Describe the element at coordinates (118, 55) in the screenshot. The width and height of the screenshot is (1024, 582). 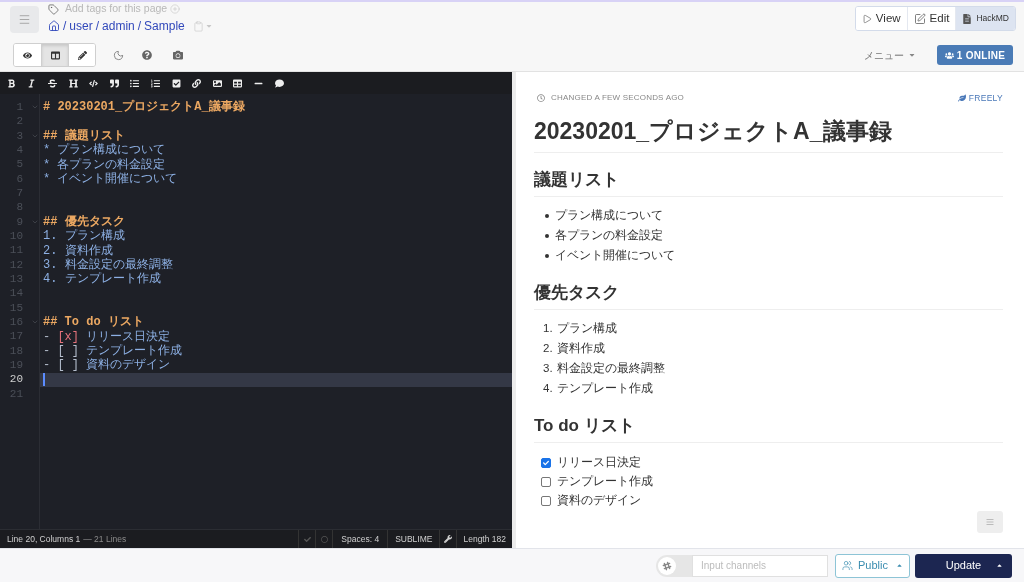
I see `moon-icon` at that location.